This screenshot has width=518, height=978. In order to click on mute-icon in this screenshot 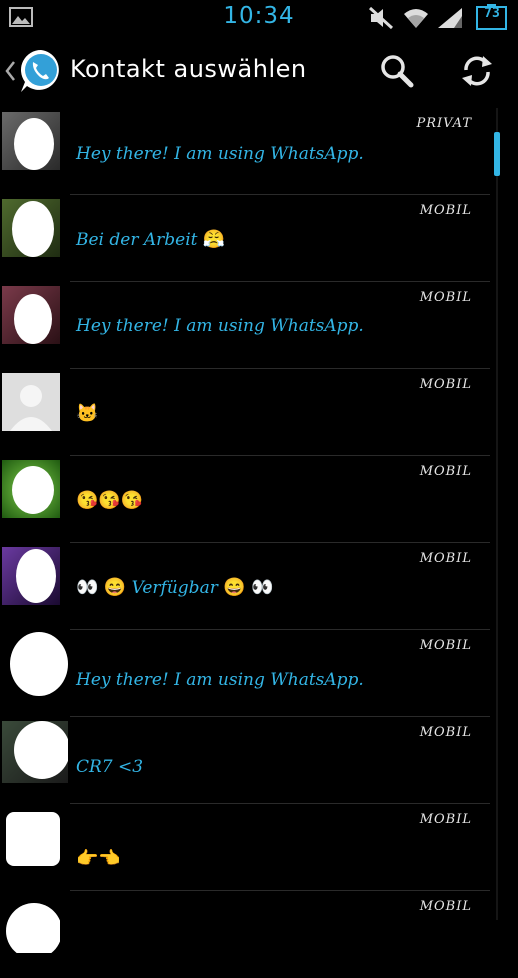, I will do `click(381, 18)`.